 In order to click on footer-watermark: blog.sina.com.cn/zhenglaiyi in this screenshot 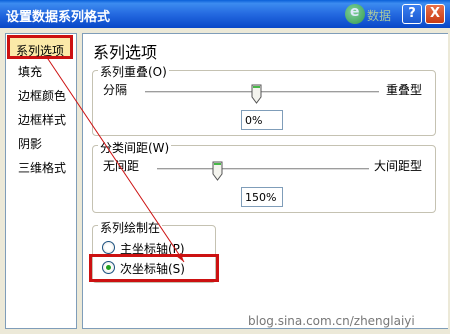, I will do `click(331, 321)`.